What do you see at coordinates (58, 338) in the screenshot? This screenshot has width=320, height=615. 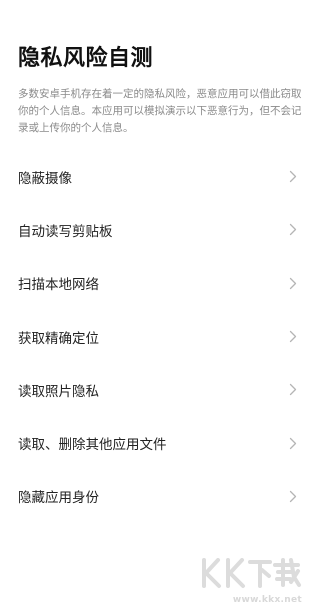 I see `menu-item-label: 获取精确定位` at bounding box center [58, 338].